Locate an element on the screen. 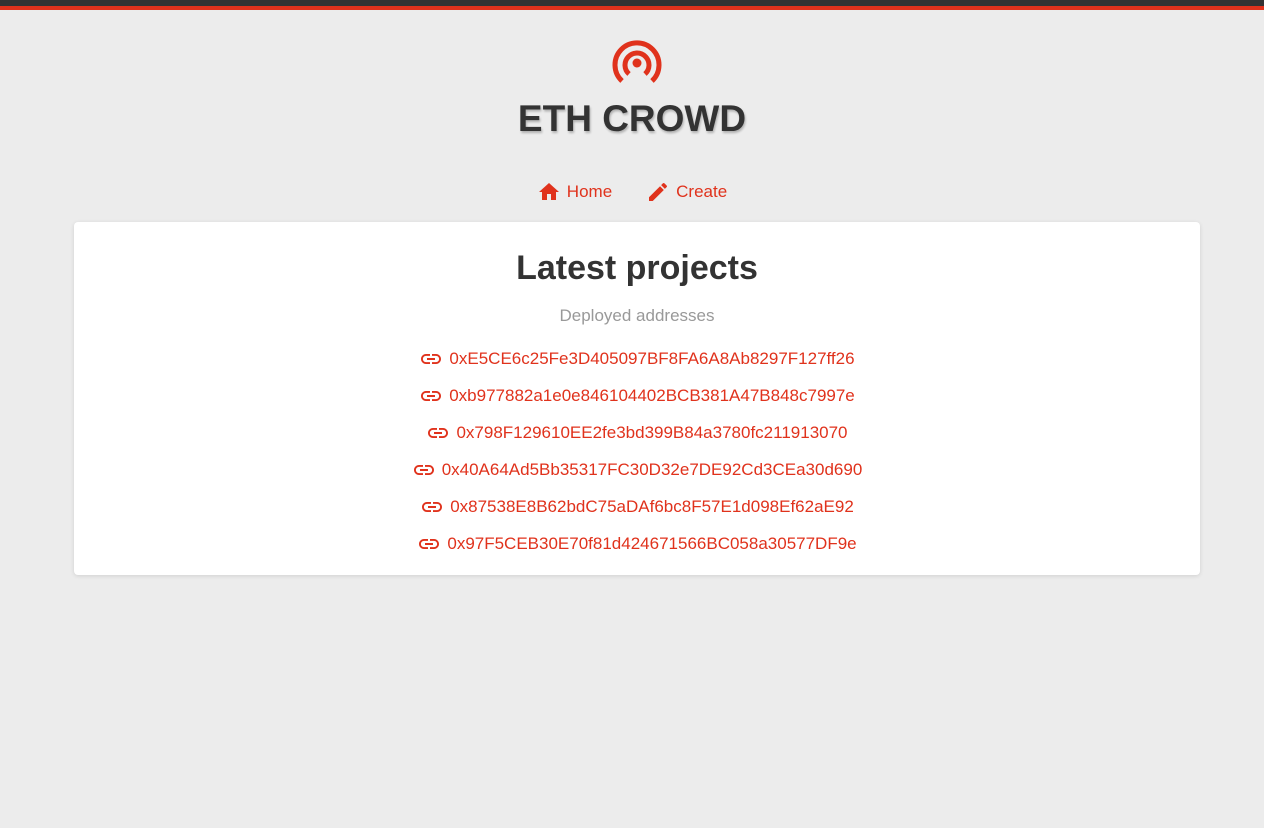 This screenshot has width=1264, height=828. nav-home-link: Home is located at coordinates (574, 192).